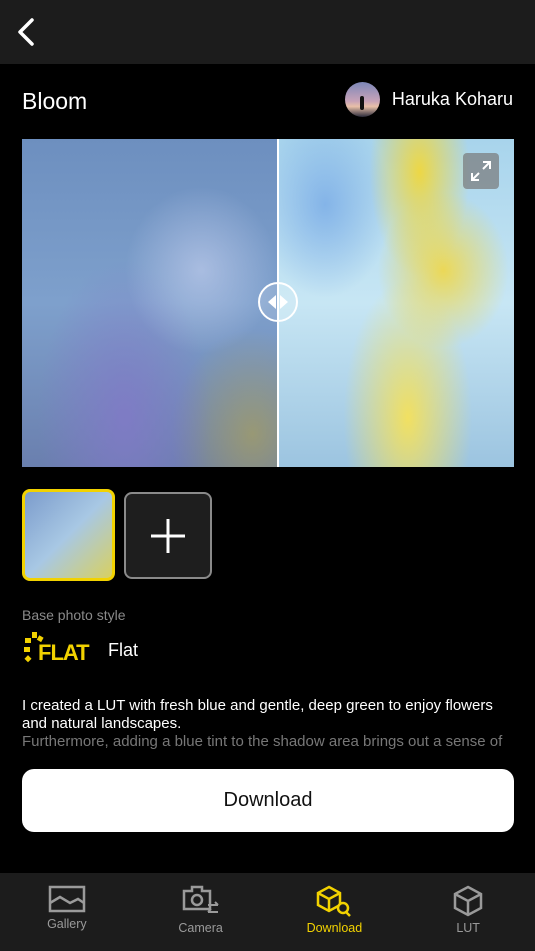  I want to click on flat-logo: FLAT, so click(58, 650).